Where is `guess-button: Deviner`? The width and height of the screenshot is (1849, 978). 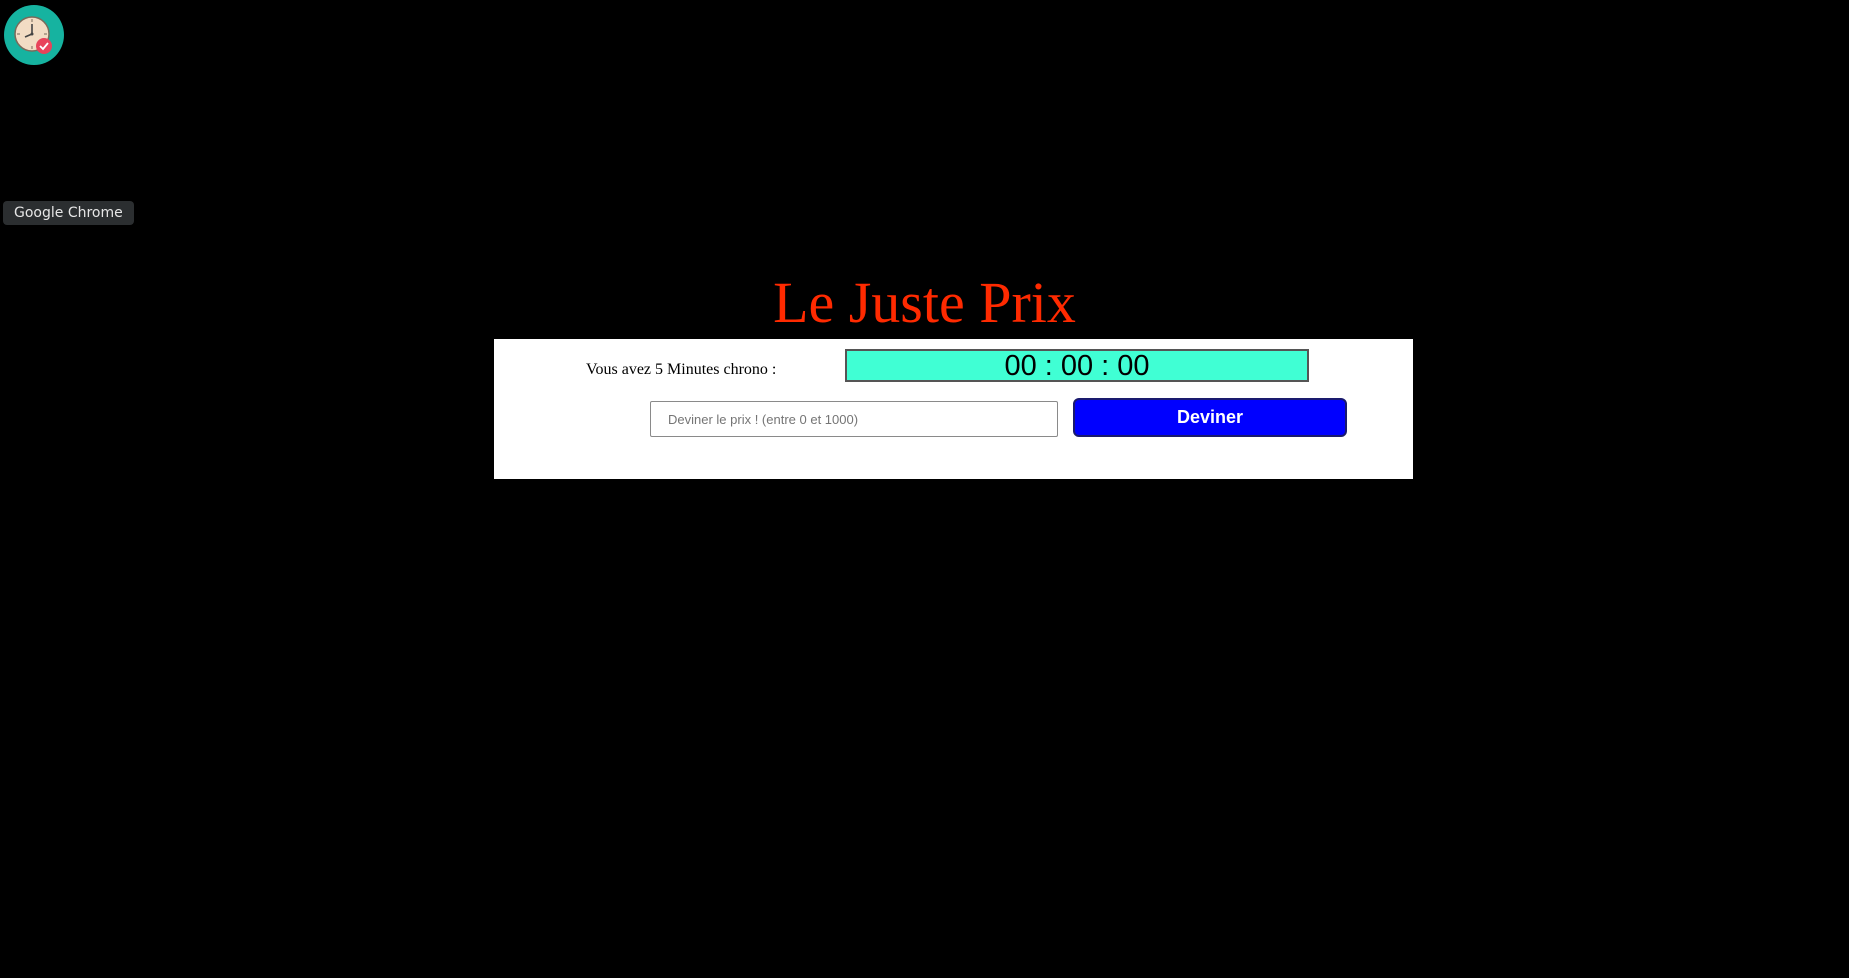
guess-button: Deviner is located at coordinates (1210, 417).